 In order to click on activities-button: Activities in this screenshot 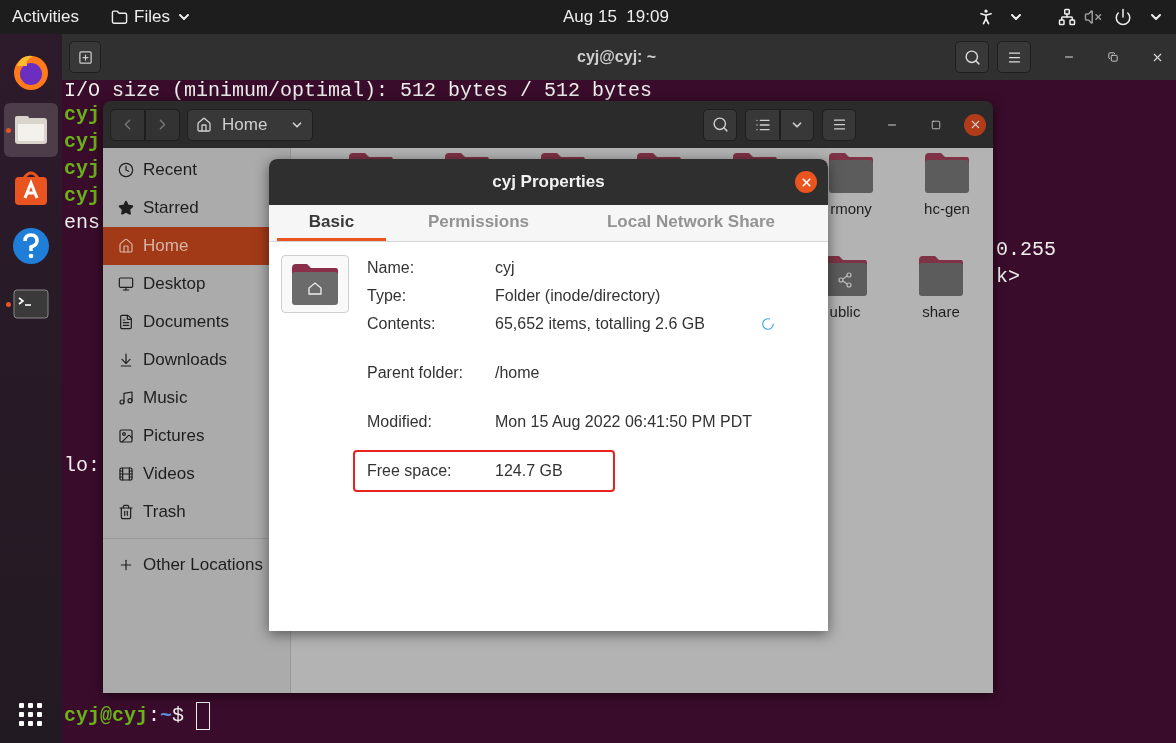, I will do `click(46, 17)`.